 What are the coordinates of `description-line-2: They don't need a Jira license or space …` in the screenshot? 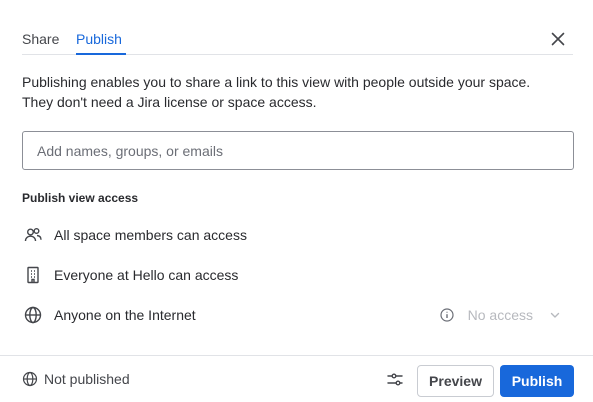 It's located at (169, 102).